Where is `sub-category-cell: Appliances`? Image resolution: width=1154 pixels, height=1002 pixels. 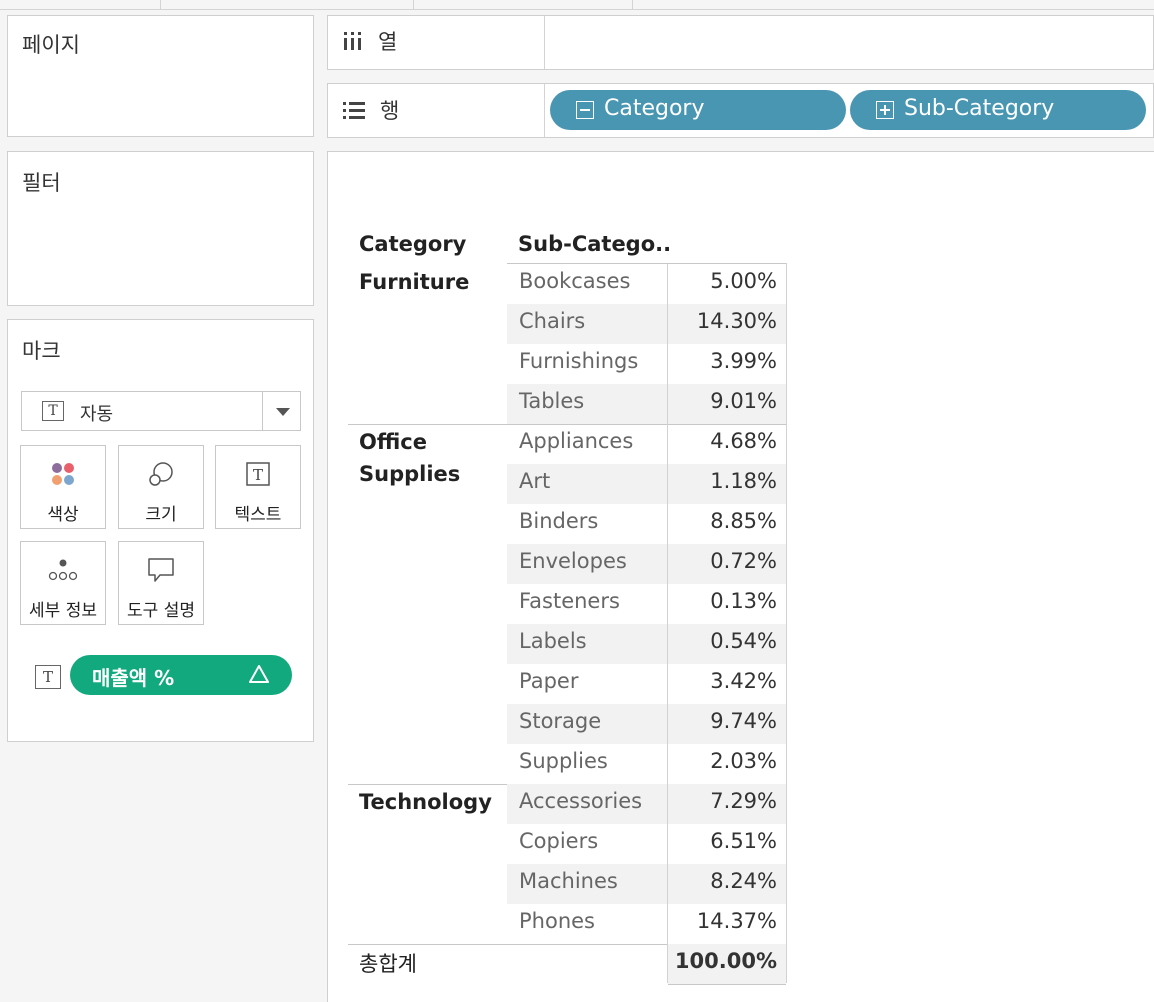 sub-category-cell: Appliances is located at coordinates (576, 441).